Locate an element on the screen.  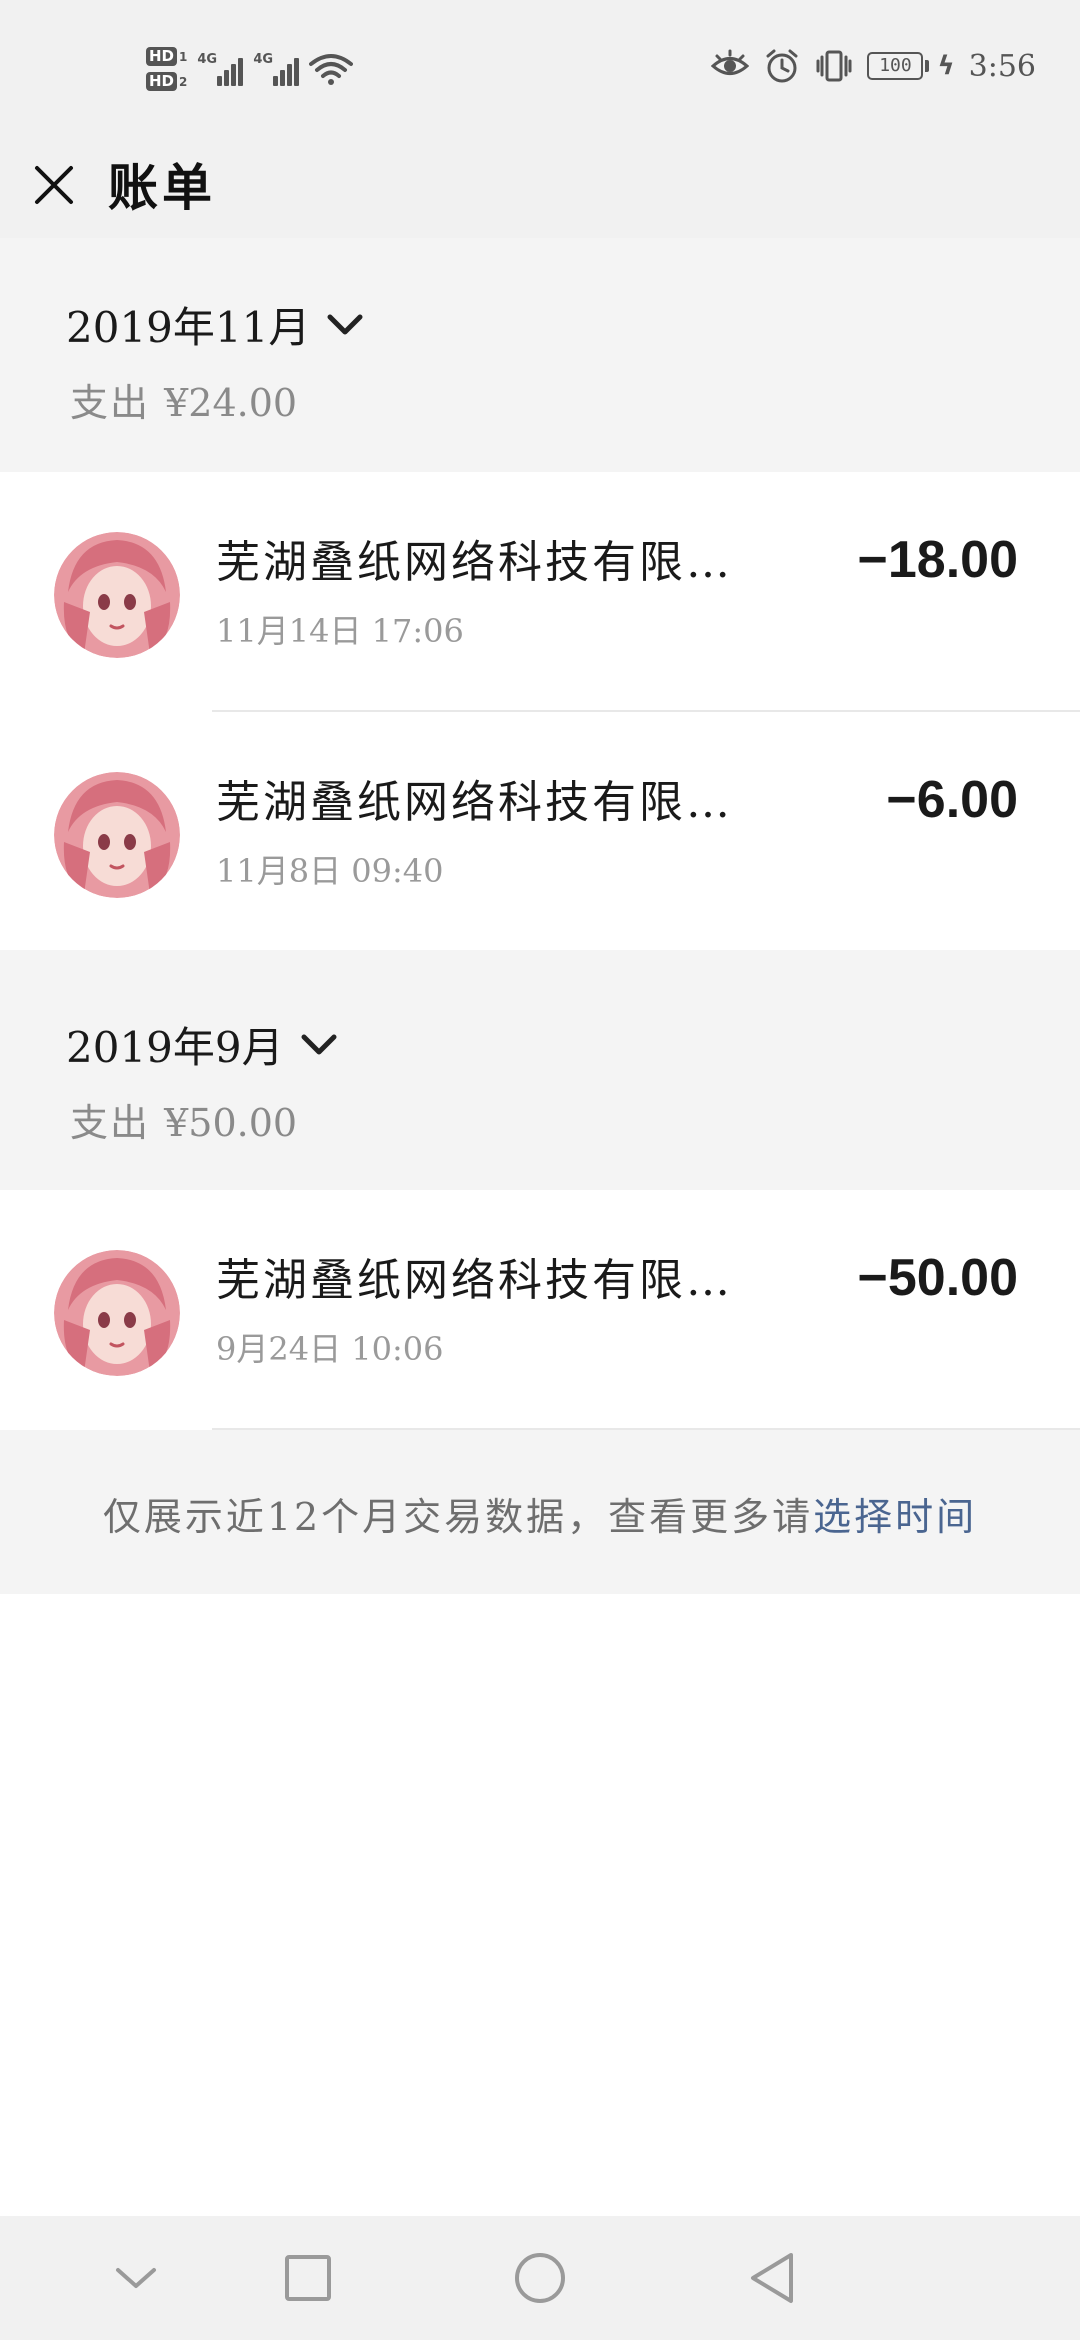
square-icon is located at coordinates (308, 2278).